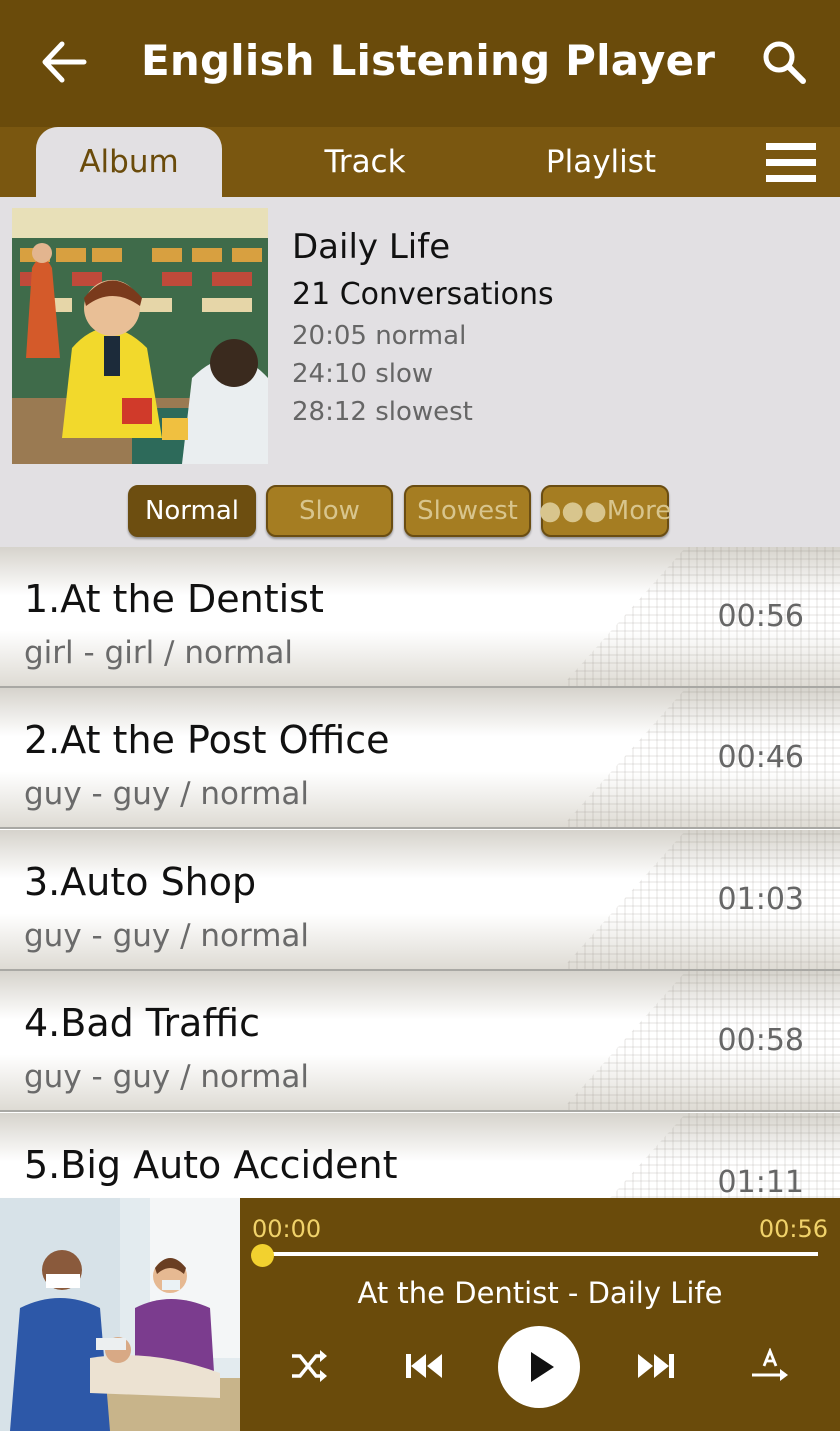  I want to click on album-cover-image, so click(140, 336).